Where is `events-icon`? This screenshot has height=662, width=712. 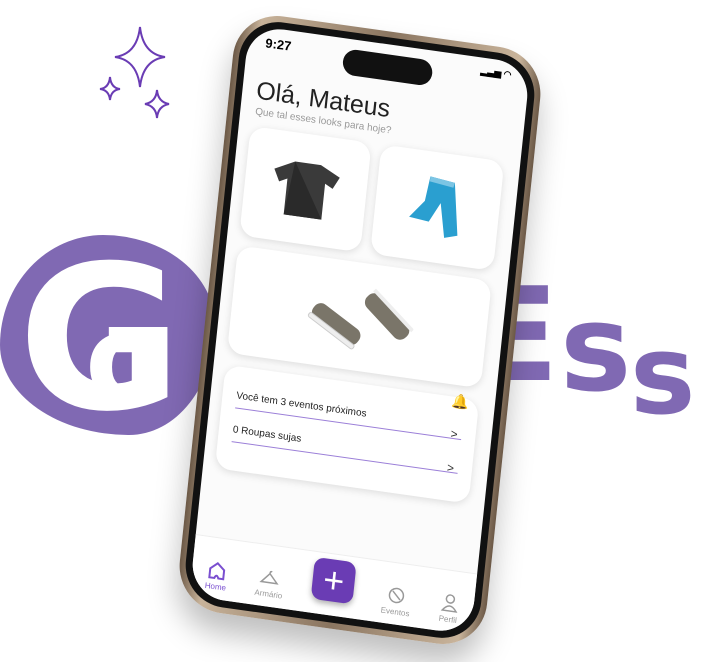 events-icon is located at coordinates (397, 595).